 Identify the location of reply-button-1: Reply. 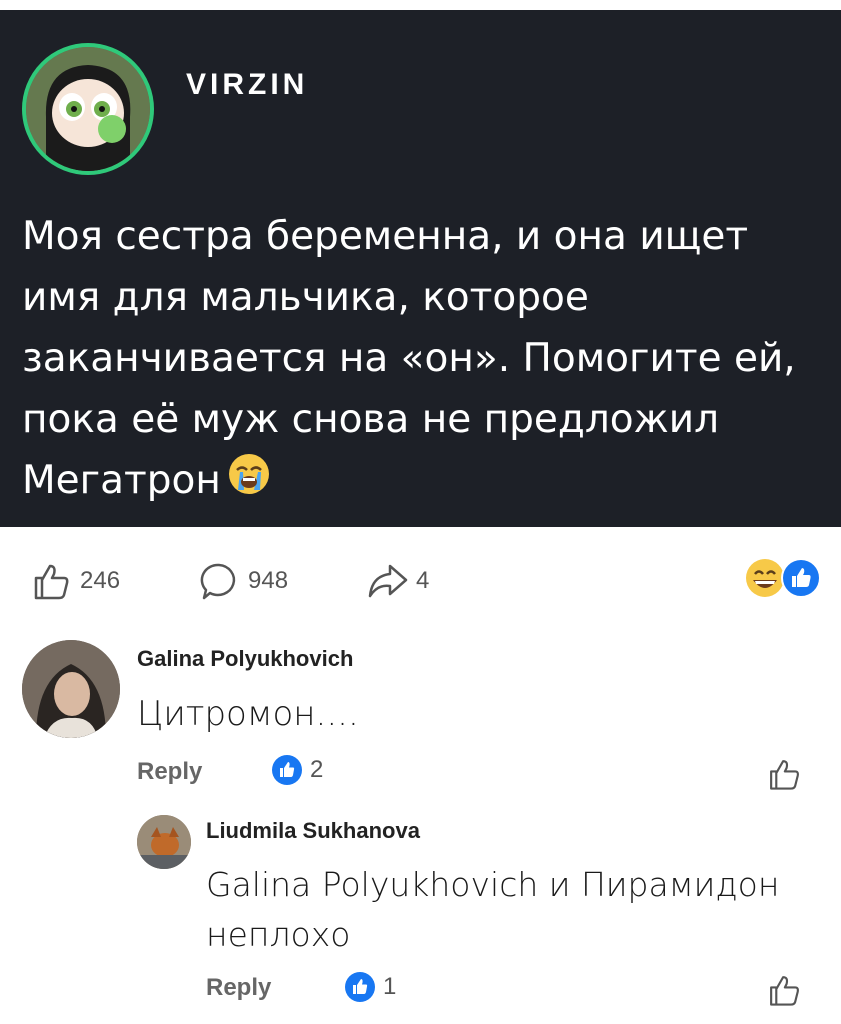
(169, 772).